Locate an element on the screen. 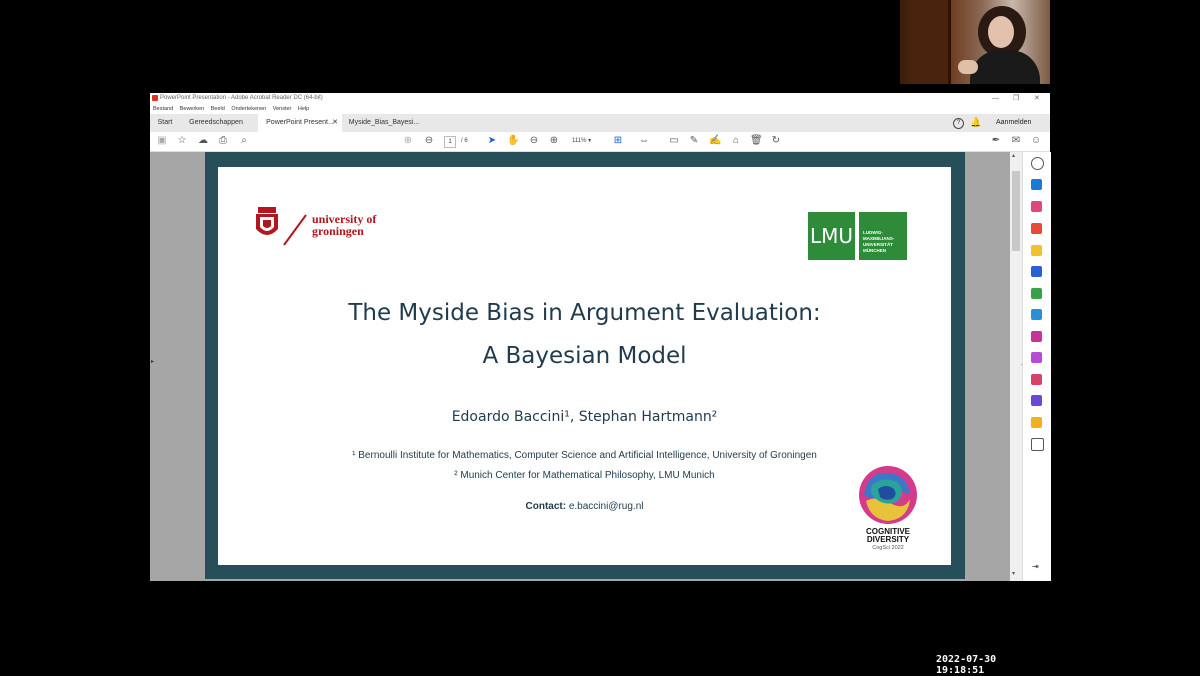  scroll-thumb is located at coordinates (1016, 211).